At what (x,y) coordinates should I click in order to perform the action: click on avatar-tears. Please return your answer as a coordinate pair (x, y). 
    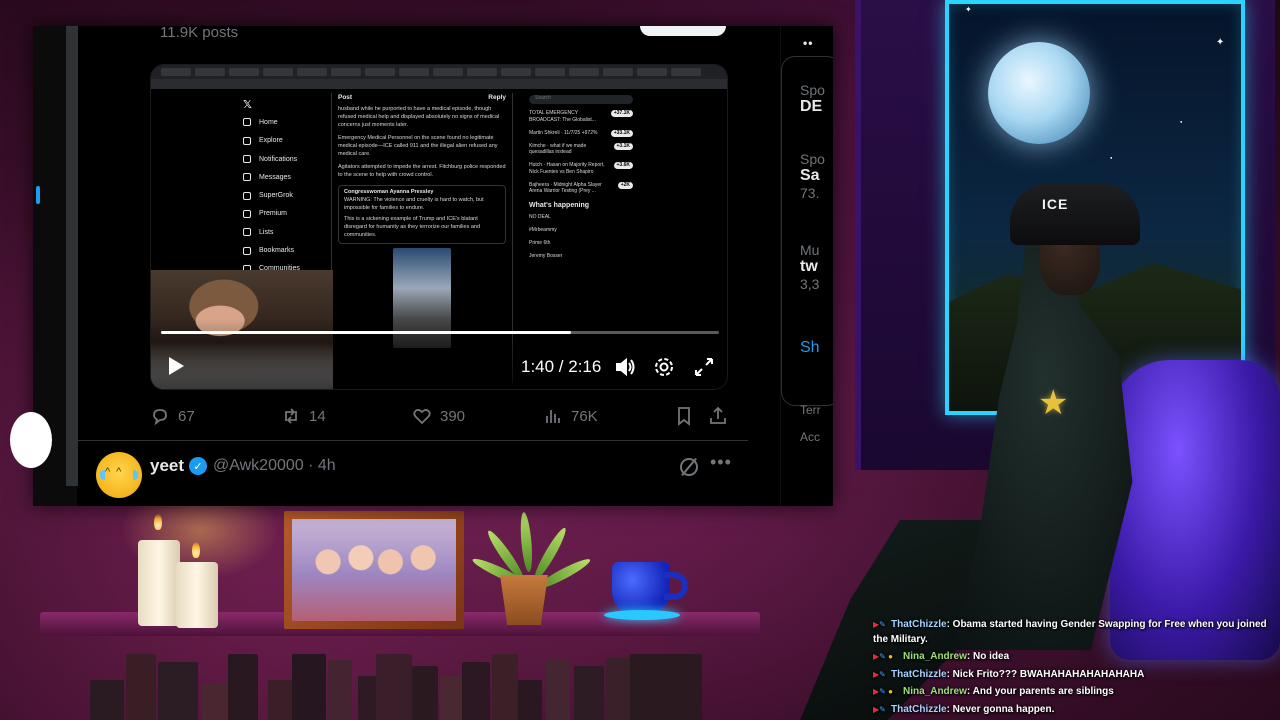
    Looking at the image, I should click on (119, 475).